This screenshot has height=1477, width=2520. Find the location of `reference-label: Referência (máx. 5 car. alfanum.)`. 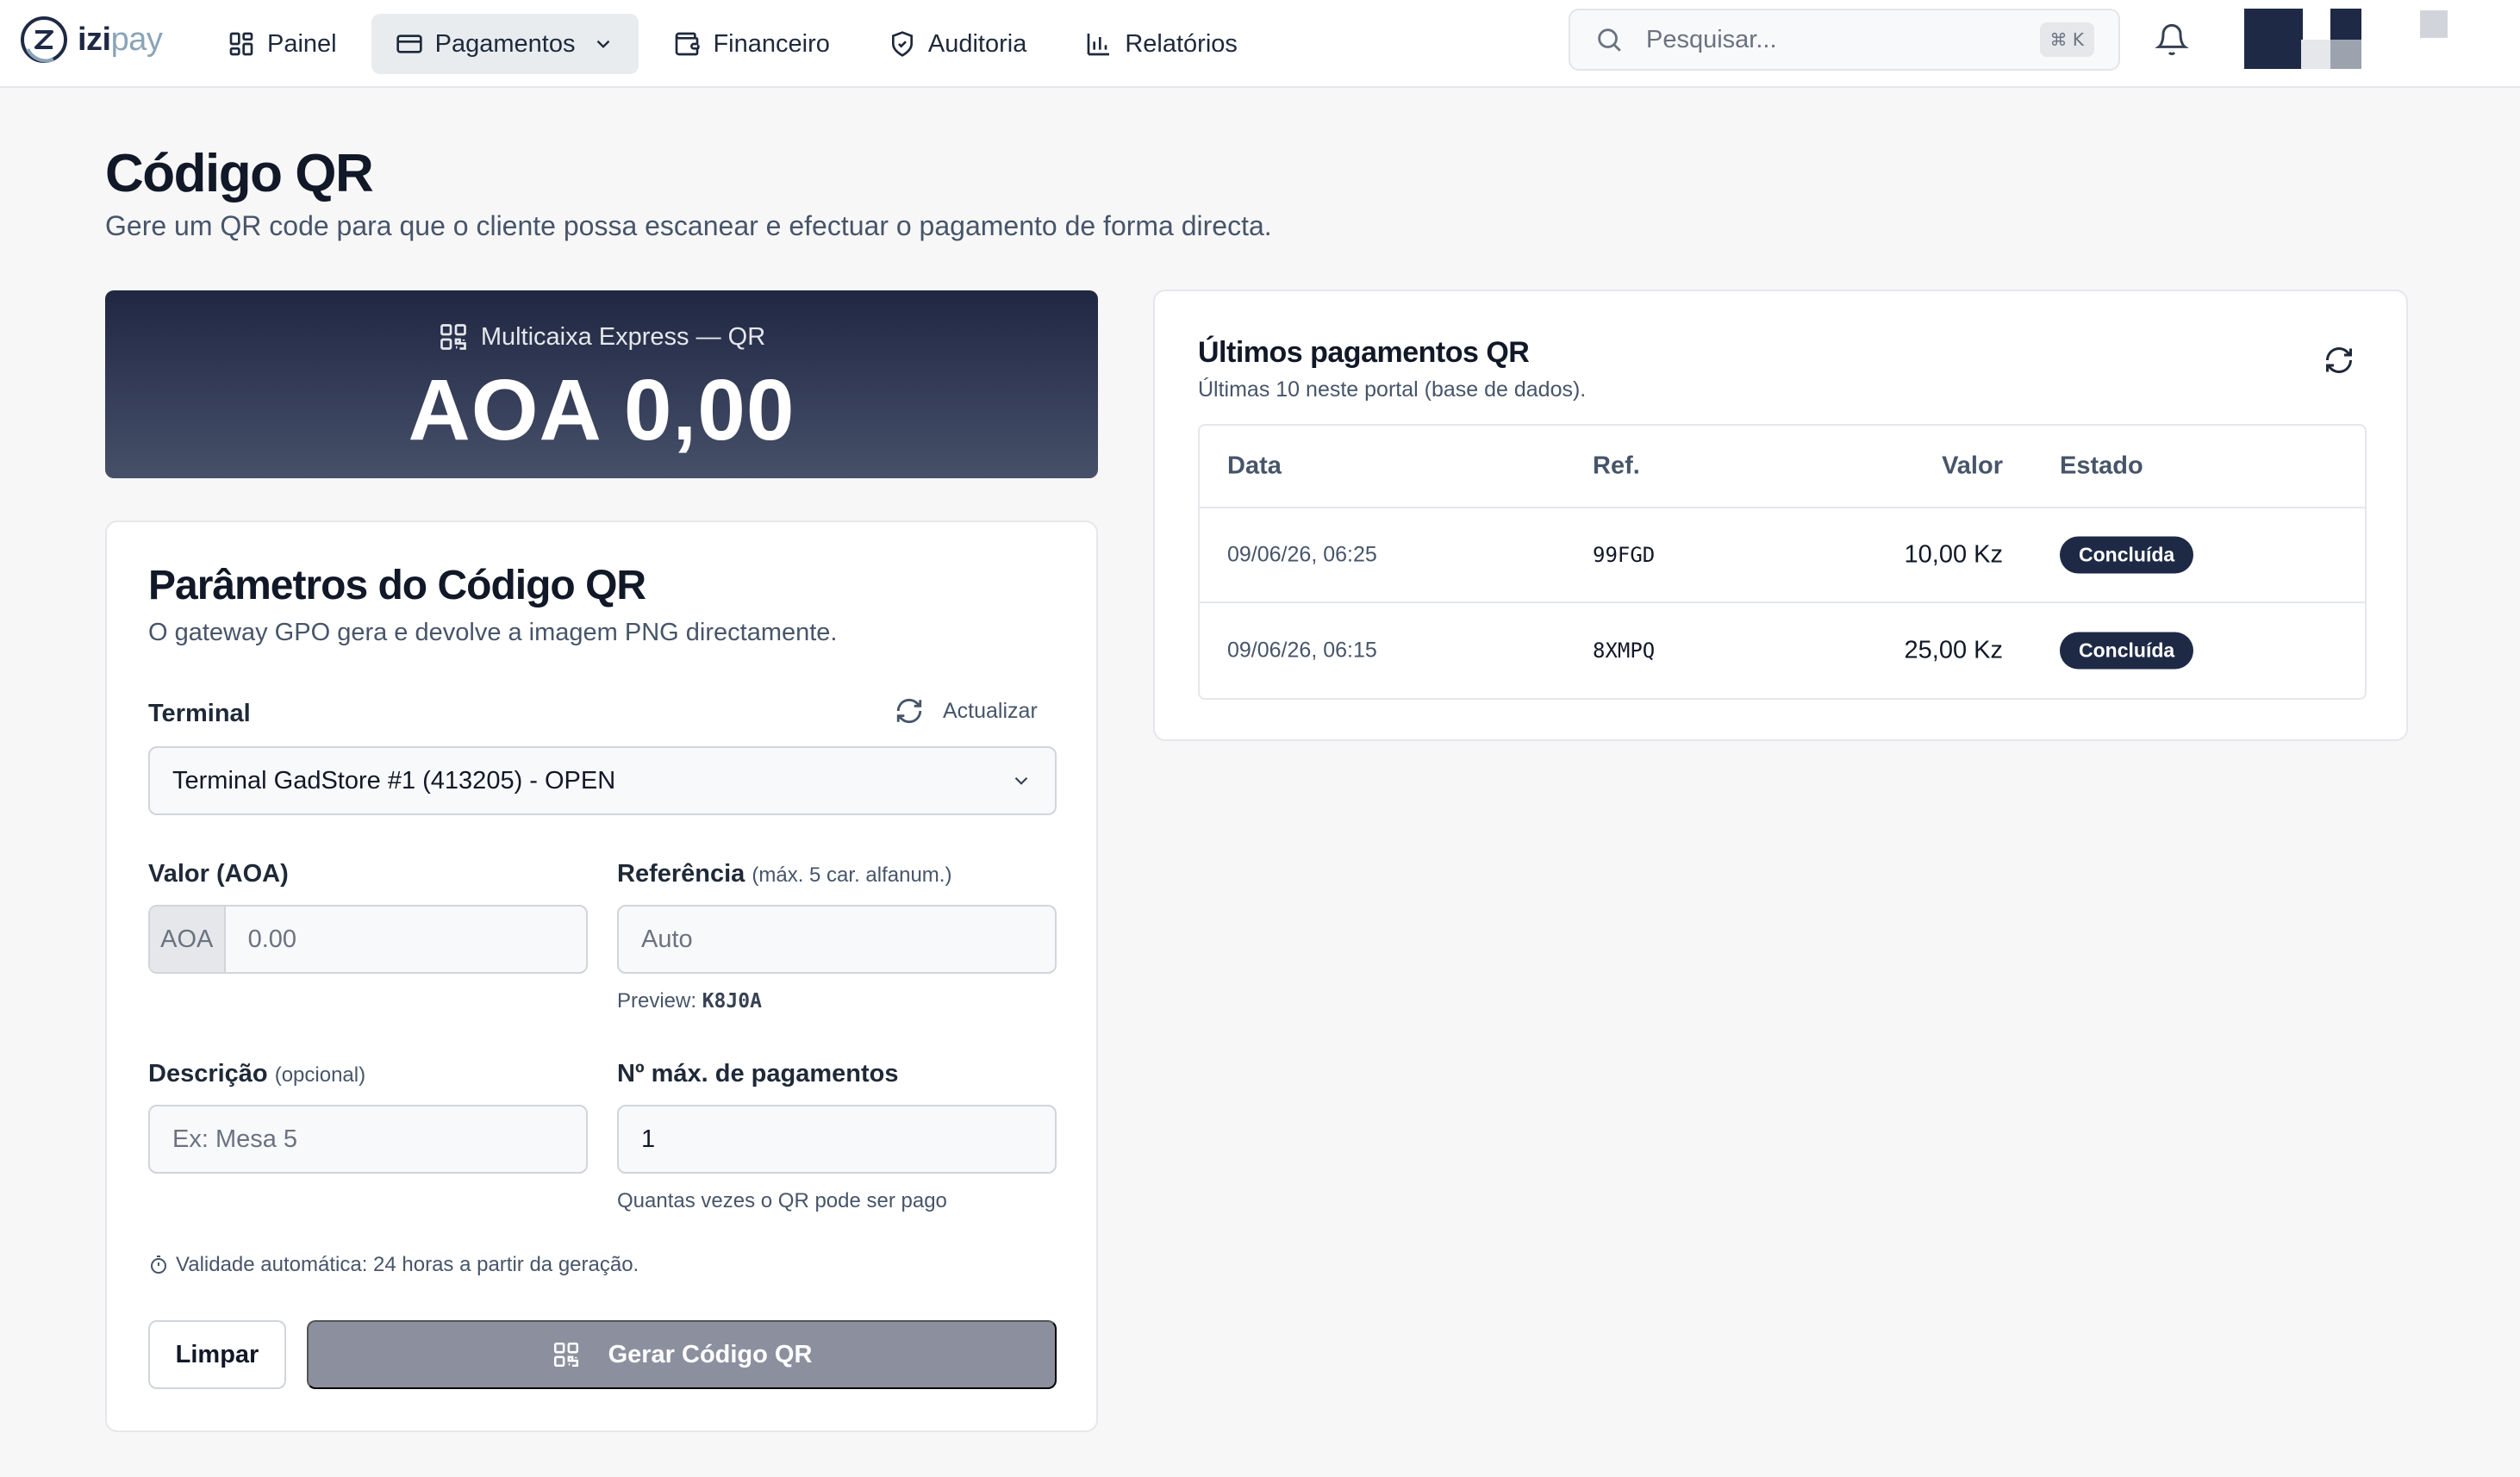

reference-label: Referência (máx. 5 car. alfanum.) is located at coordinates (784, 874).